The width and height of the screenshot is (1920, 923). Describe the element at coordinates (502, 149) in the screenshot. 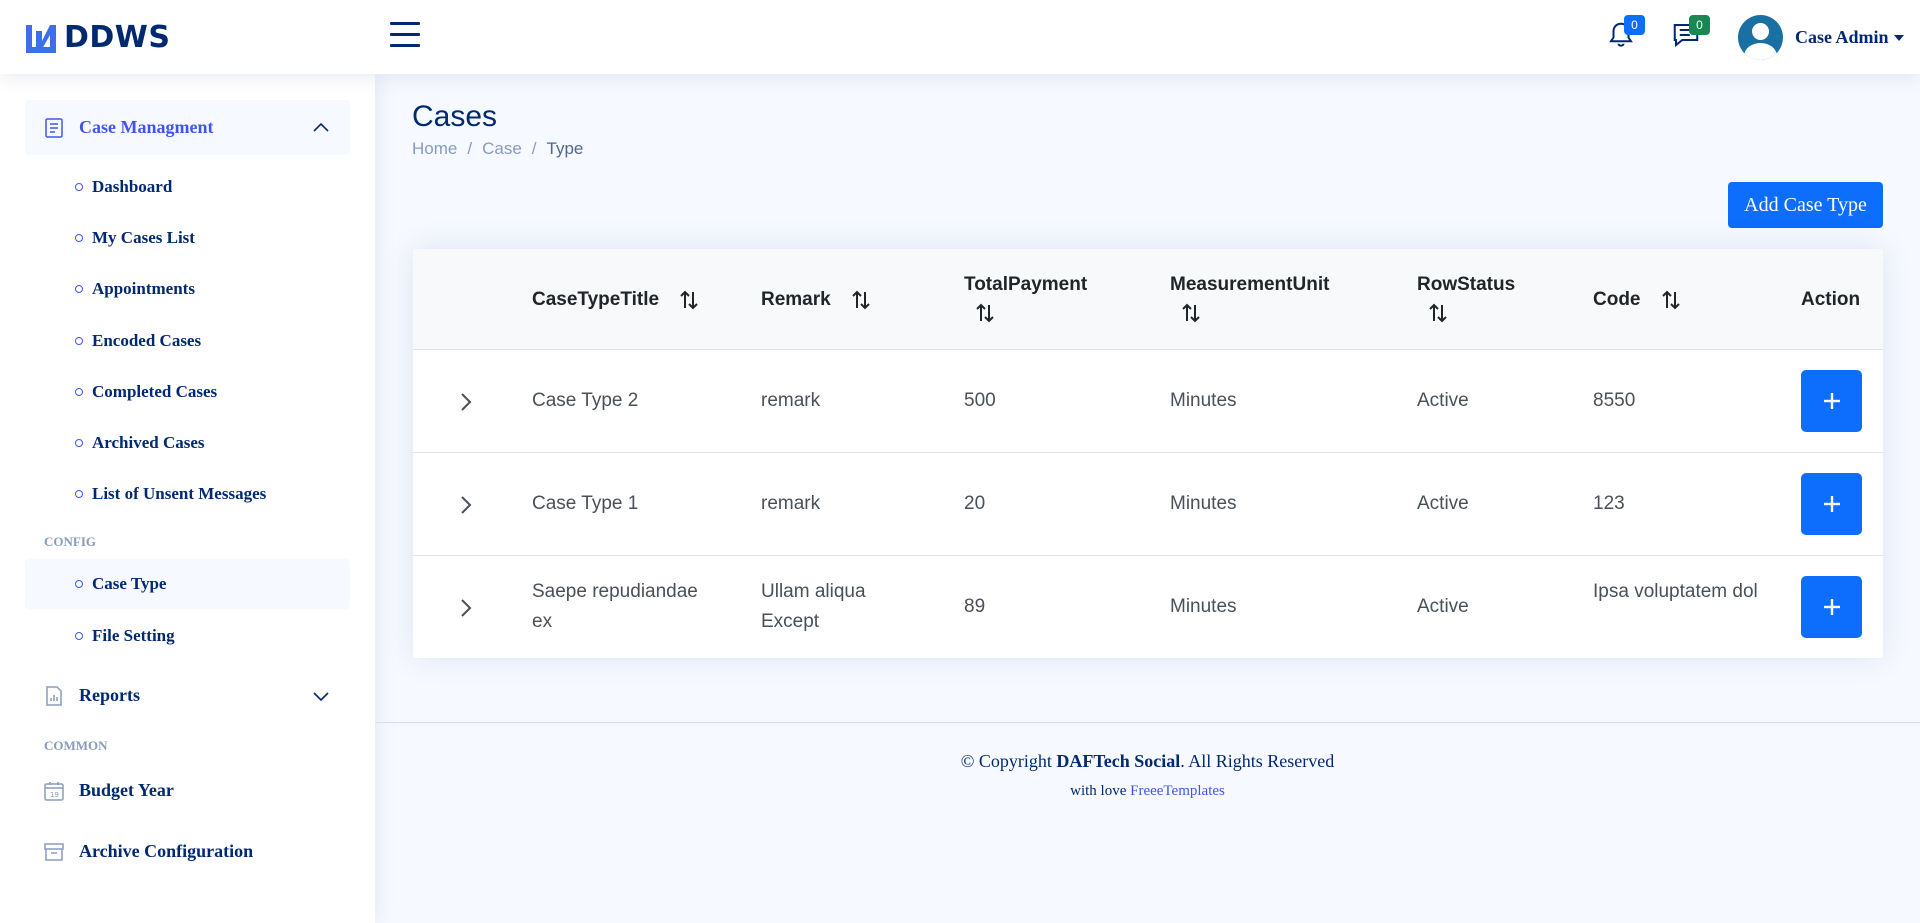

I see `breadcrumb-case: Case` at that location.